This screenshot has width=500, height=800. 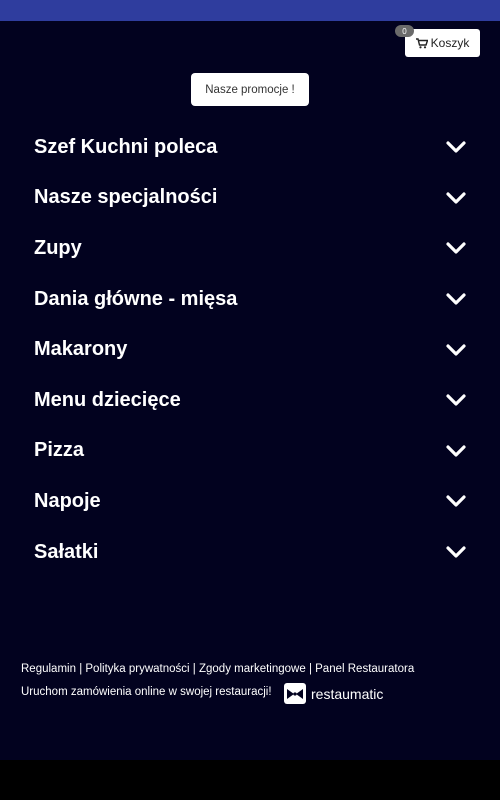 What do you see at coordinates (252, 669) in the screenshot?
I see `footer-link-zgody-marketingowe: Zgody marketingowe` at bounding box center [252, 669].